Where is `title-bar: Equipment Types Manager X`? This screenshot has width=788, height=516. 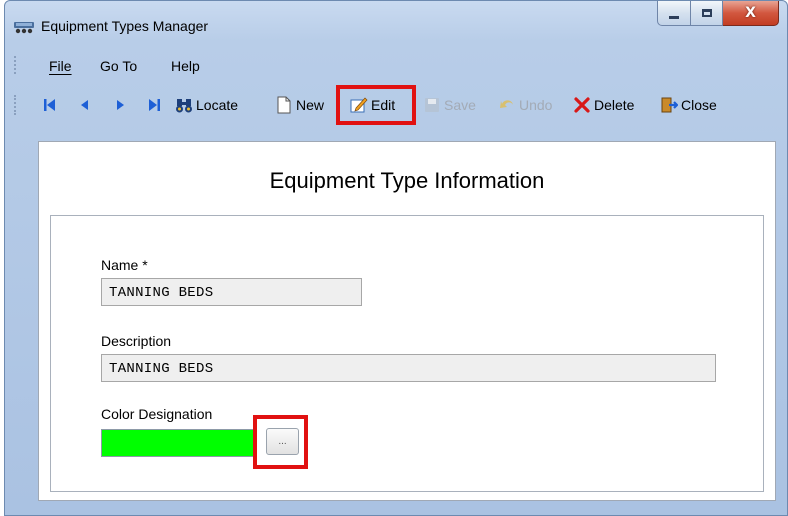
title-bar: Equipment Types Manager X is located at coordinates (396, 24).